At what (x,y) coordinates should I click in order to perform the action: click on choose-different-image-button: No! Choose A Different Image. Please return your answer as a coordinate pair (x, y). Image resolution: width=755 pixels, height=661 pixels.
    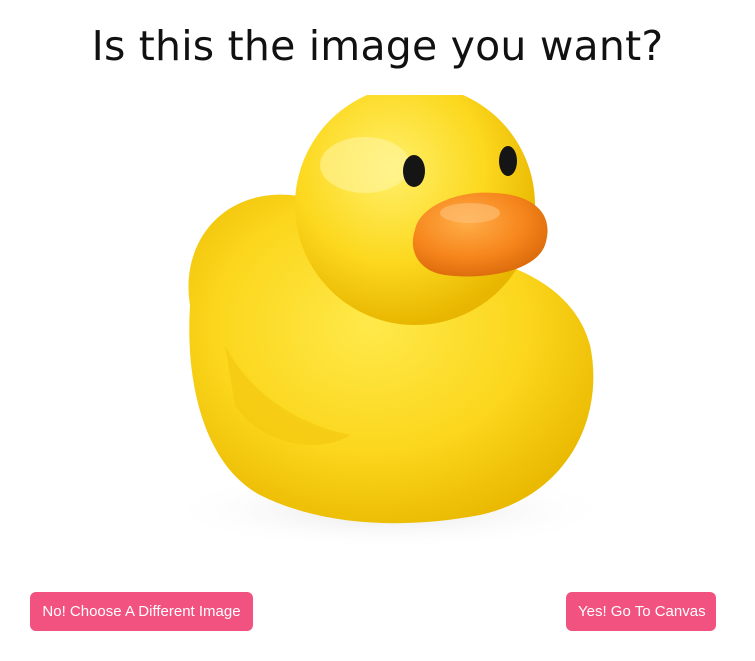
    Looking at the image, I should click on (141, 611).